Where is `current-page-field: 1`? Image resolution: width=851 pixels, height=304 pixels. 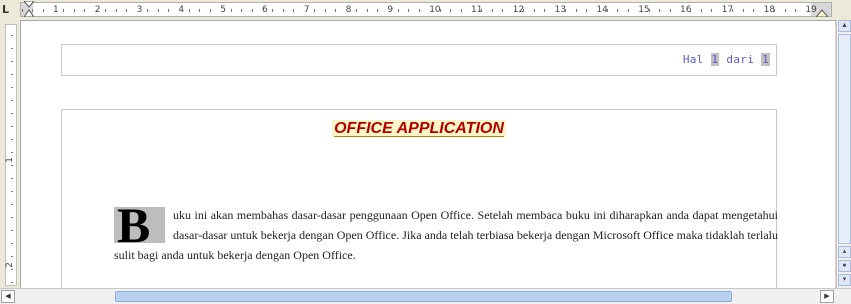 current-page-field: 1 is located at coordinates (715, 59).